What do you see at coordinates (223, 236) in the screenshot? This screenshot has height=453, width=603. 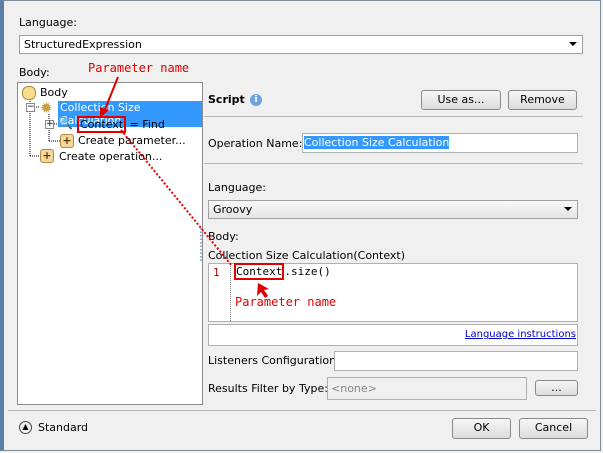 I see `script-body-label: Body:` at bounding box center [223, 236].